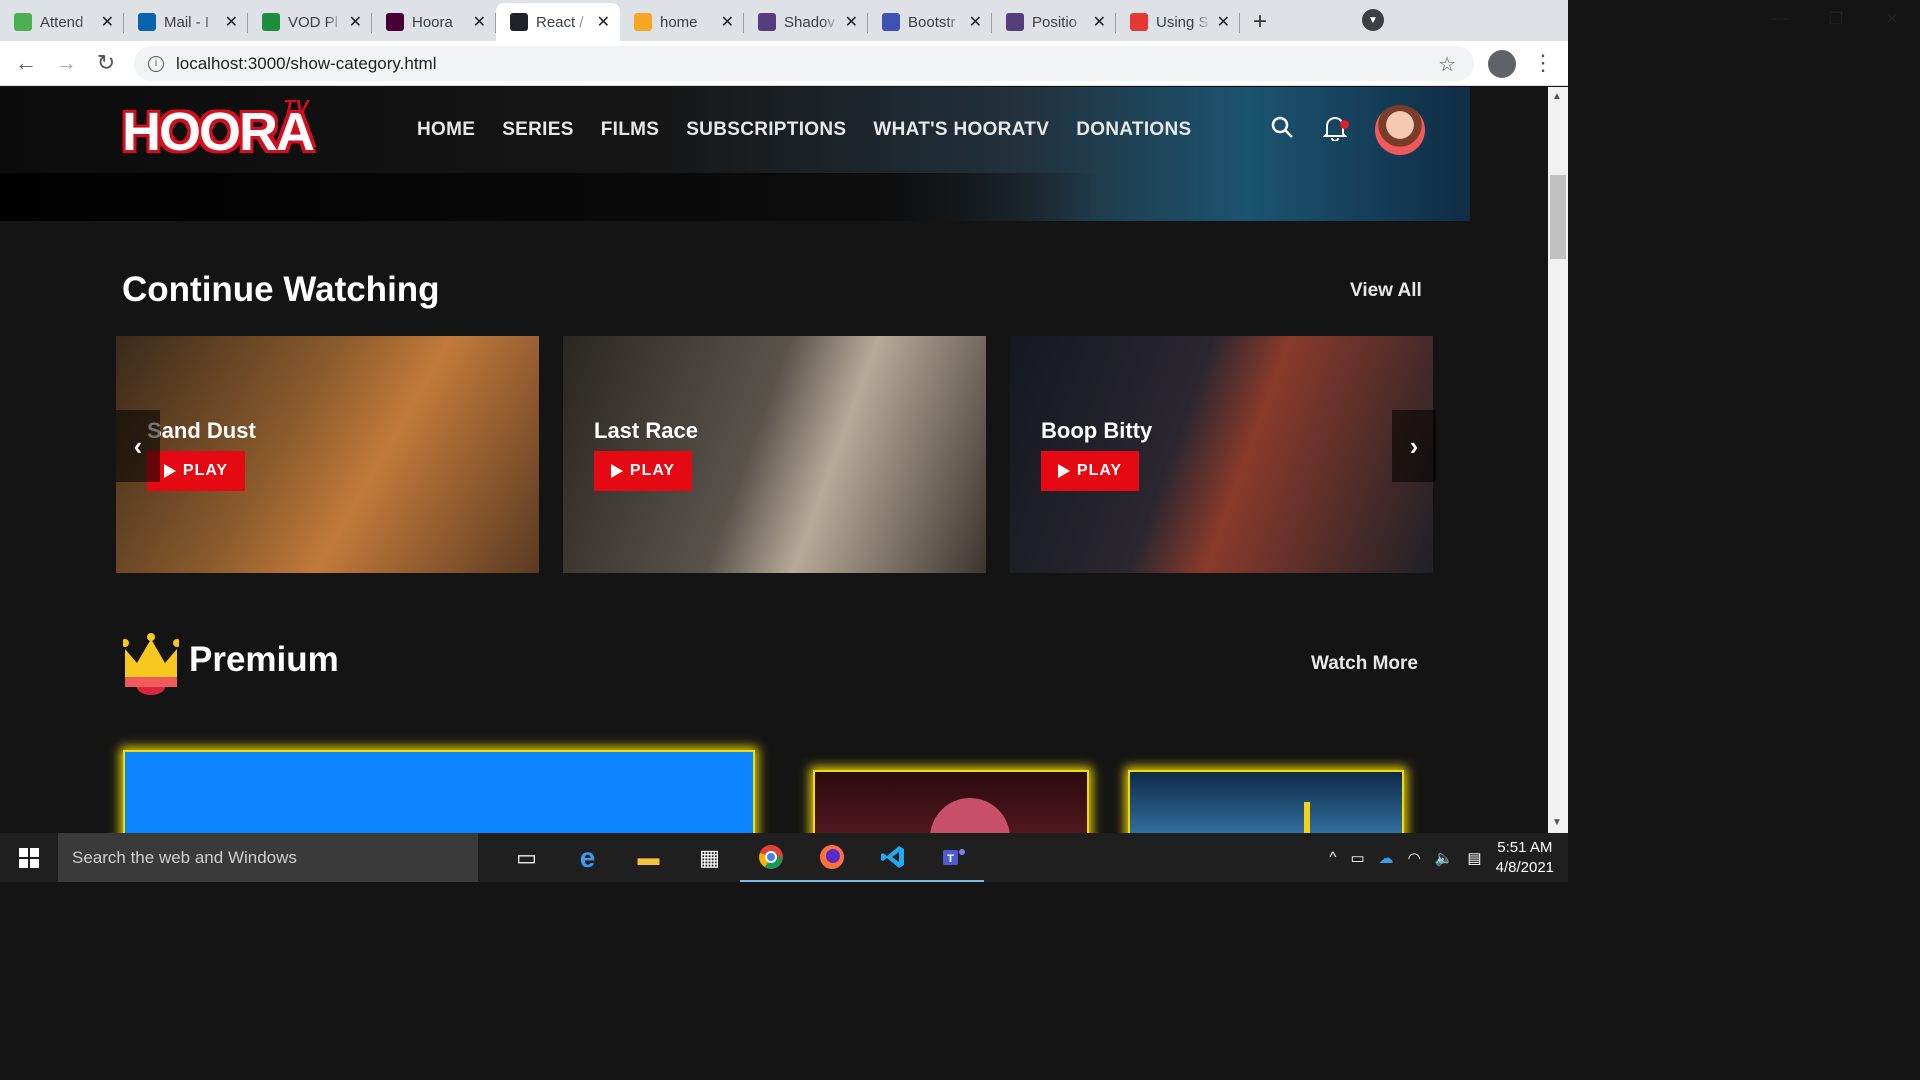  I want to click on tab-title: Attend, so click(62, 22).